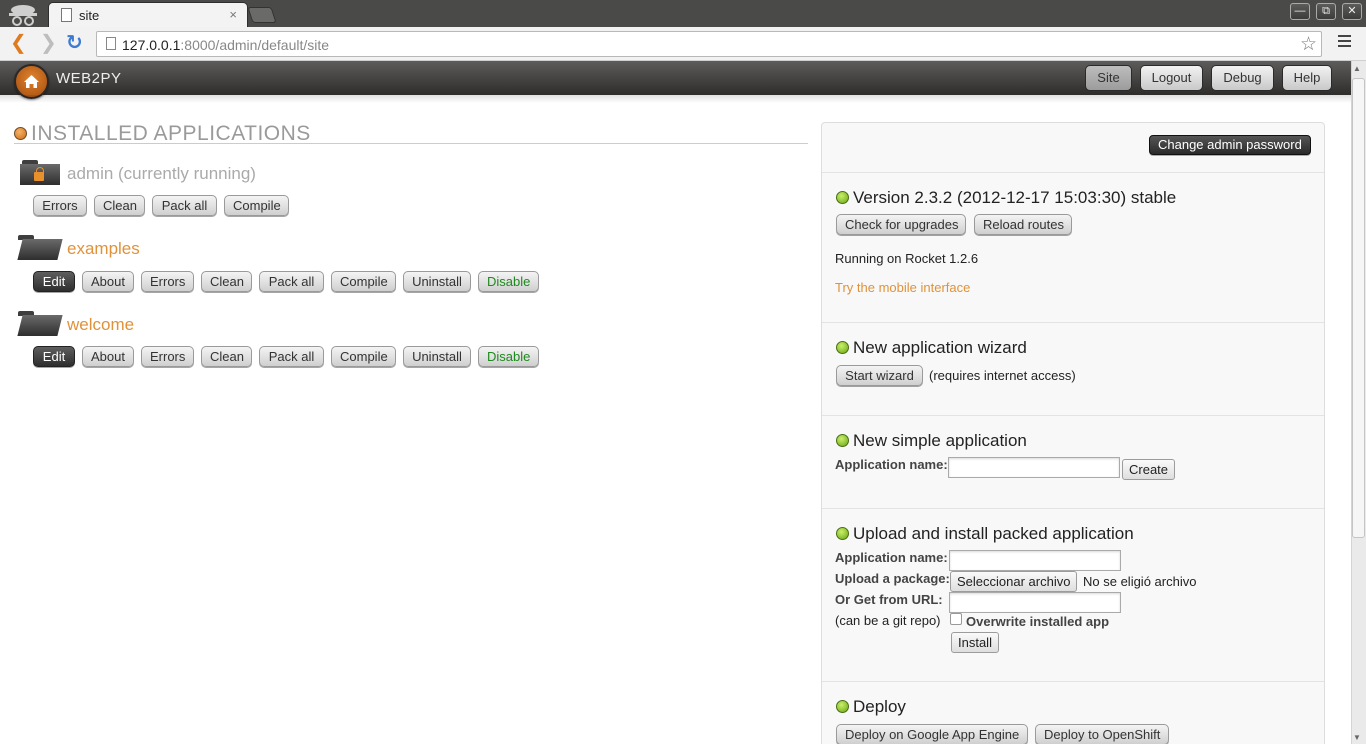 This screenshot has width=1366, height=744. I want to click on examples-uninstall-button: Uninstall, so click(437, 281).